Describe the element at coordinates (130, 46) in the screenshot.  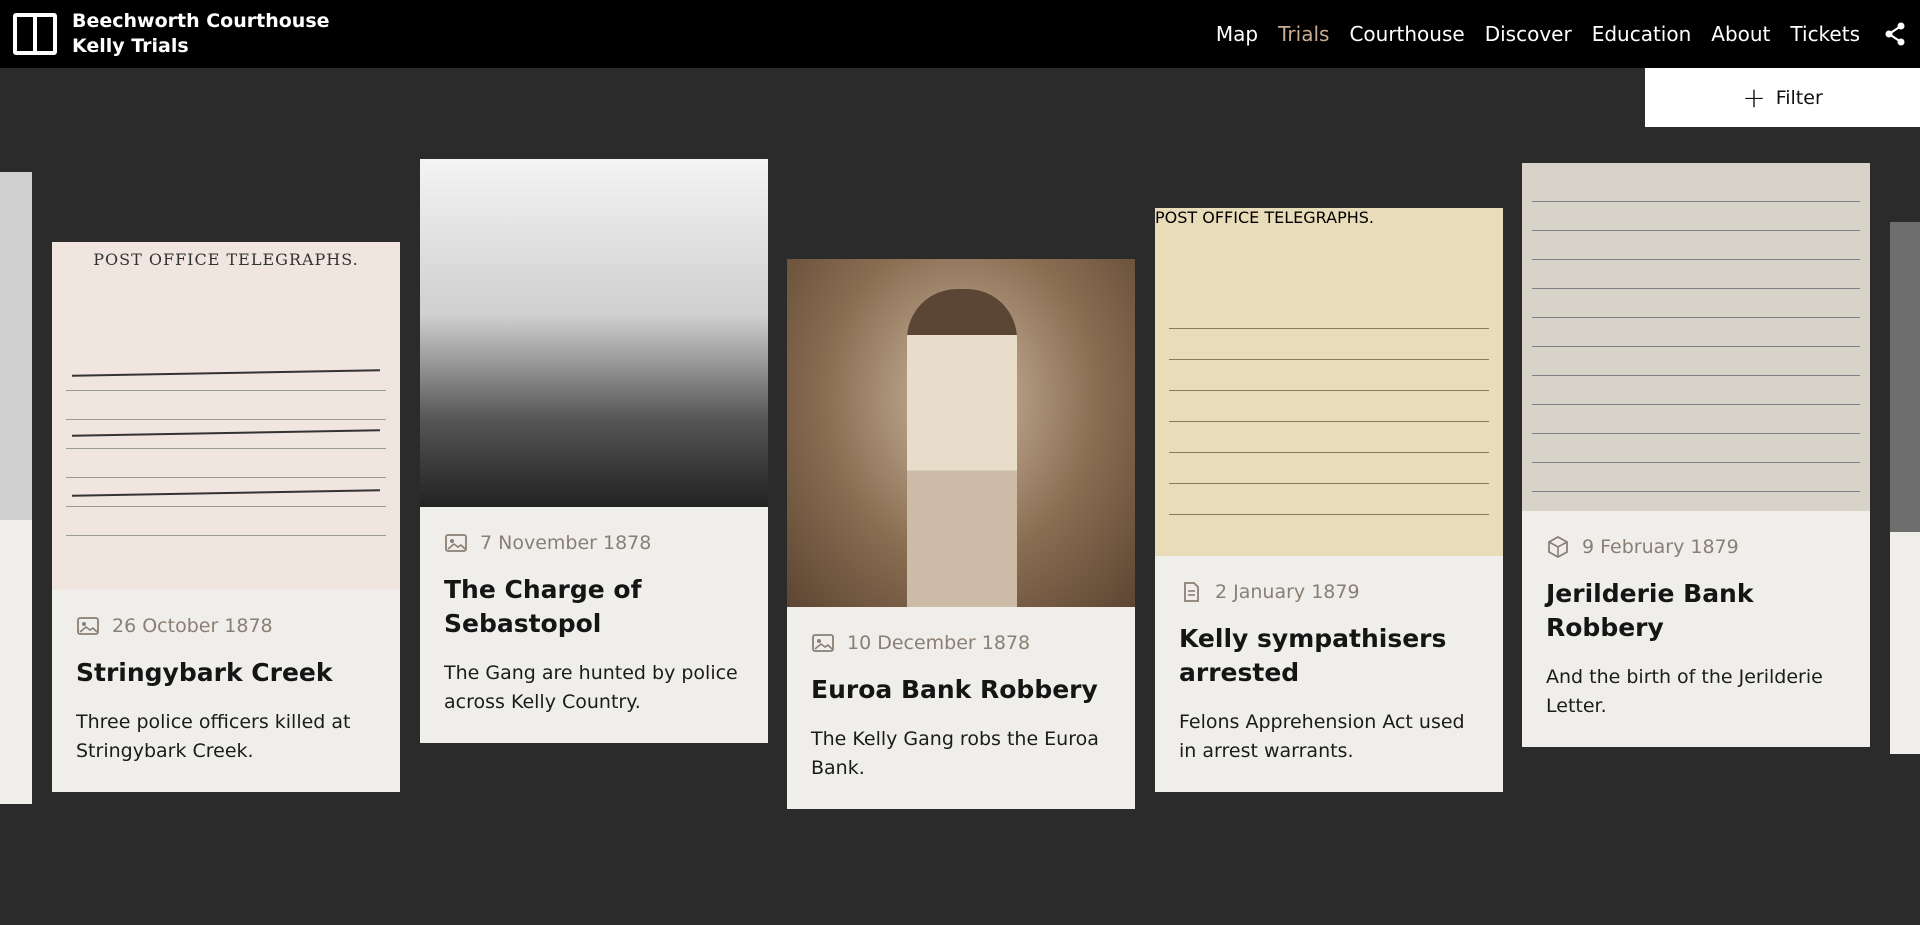
I see `site-title-line2: Kelly Trials` at that location.